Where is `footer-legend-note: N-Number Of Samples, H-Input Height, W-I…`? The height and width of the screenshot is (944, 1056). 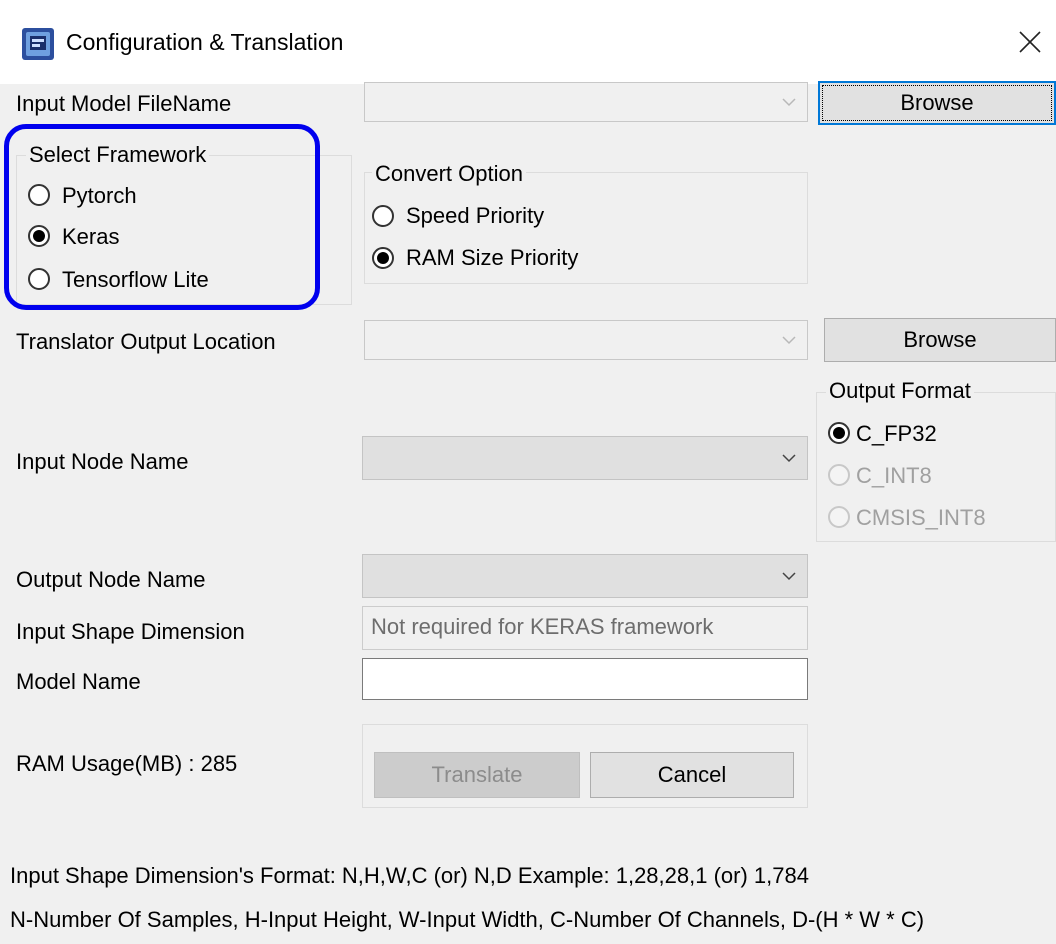 footer-legend-note: N-Number Of Samples, H-Input Height, W-I… is located at coordinates (467, 919).